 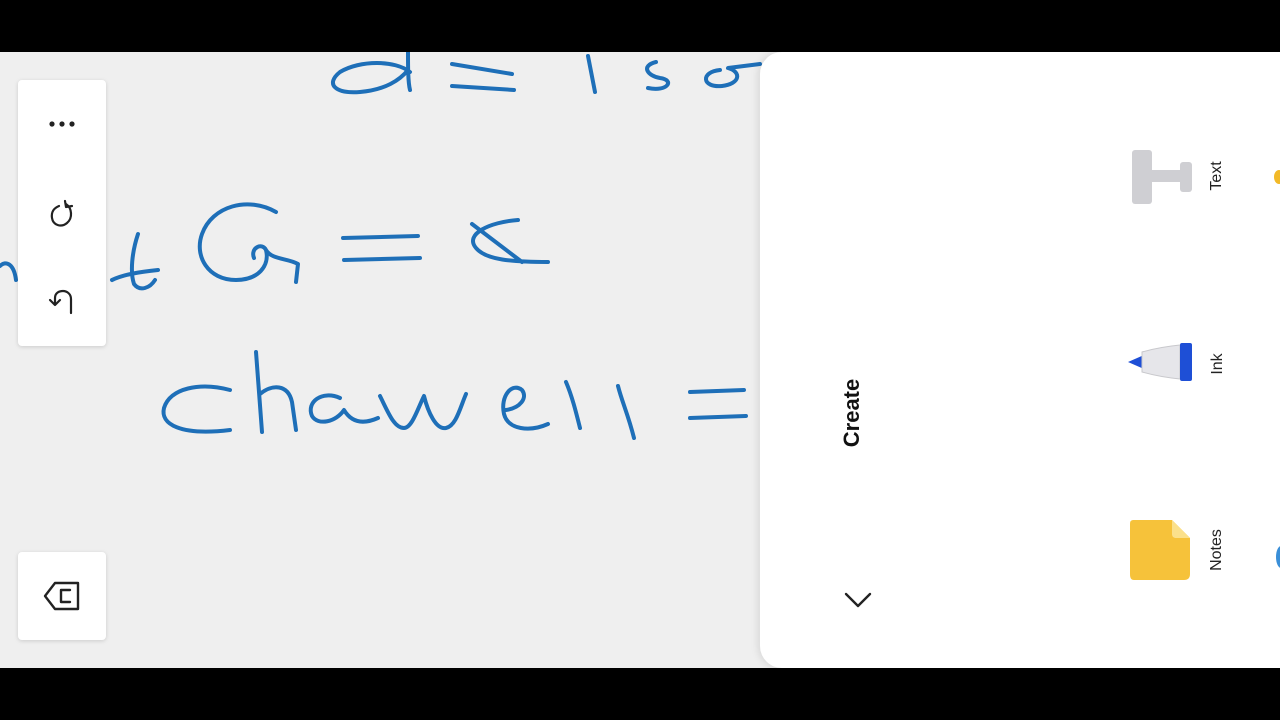 I want to click on create-item-ink: Ink, so click(x=1175, y=363).